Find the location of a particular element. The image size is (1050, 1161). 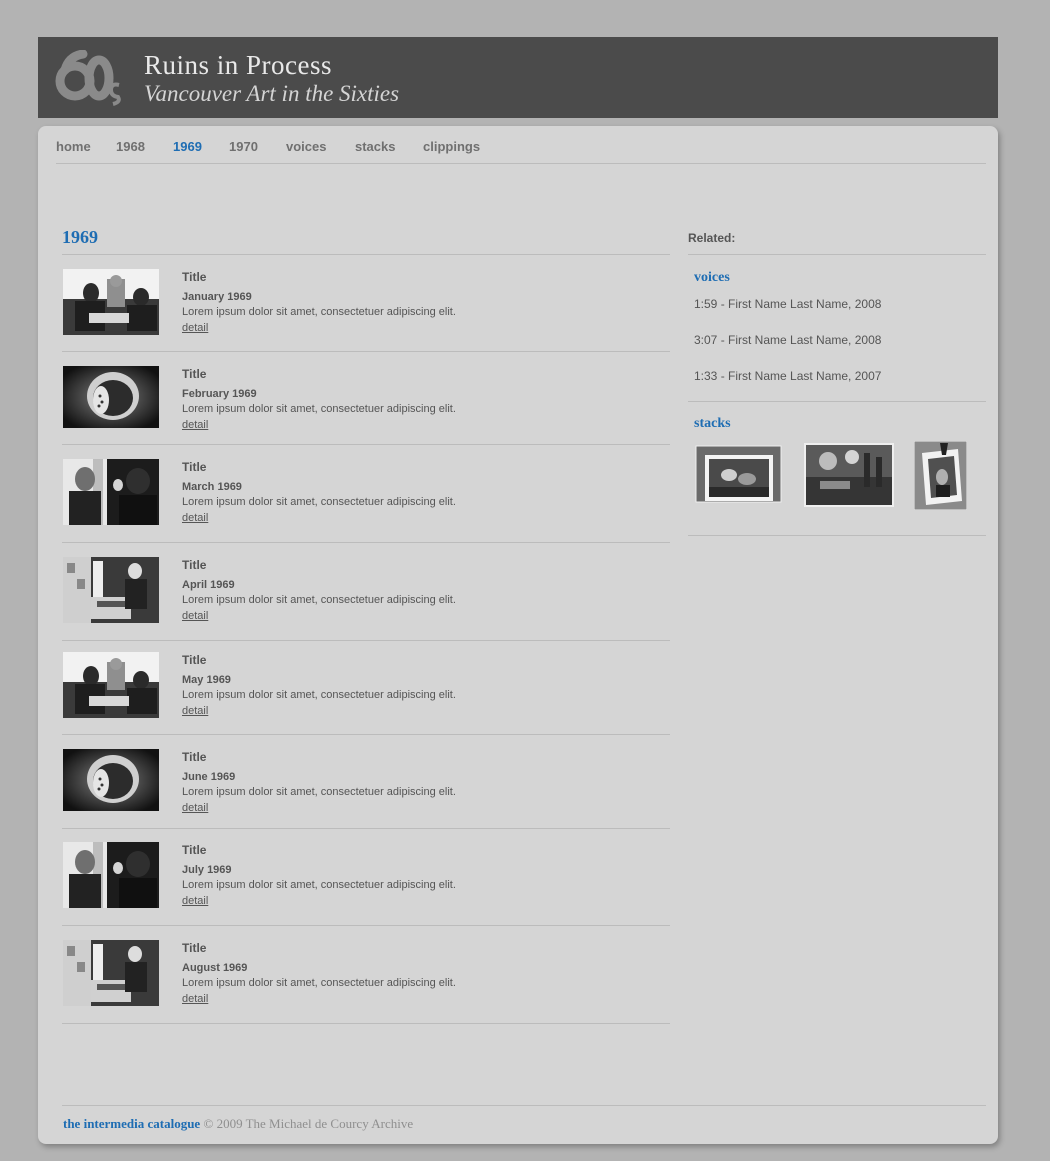

entry-date: February 1969 is located at coordinates (219, 394).